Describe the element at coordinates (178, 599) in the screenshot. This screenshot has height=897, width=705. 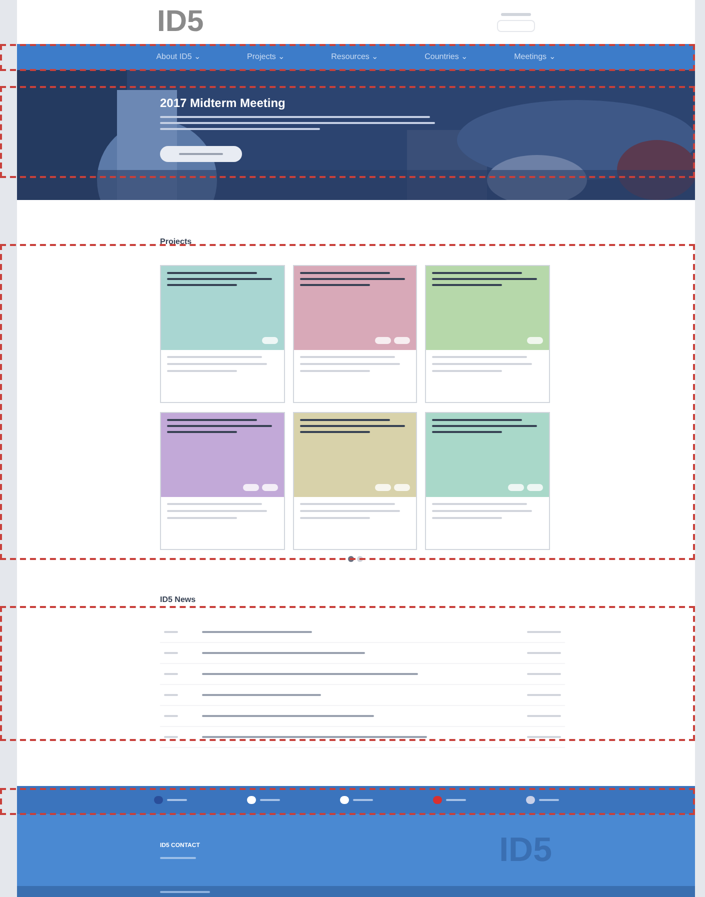
I see `section-heading: ID5 News` at that location.